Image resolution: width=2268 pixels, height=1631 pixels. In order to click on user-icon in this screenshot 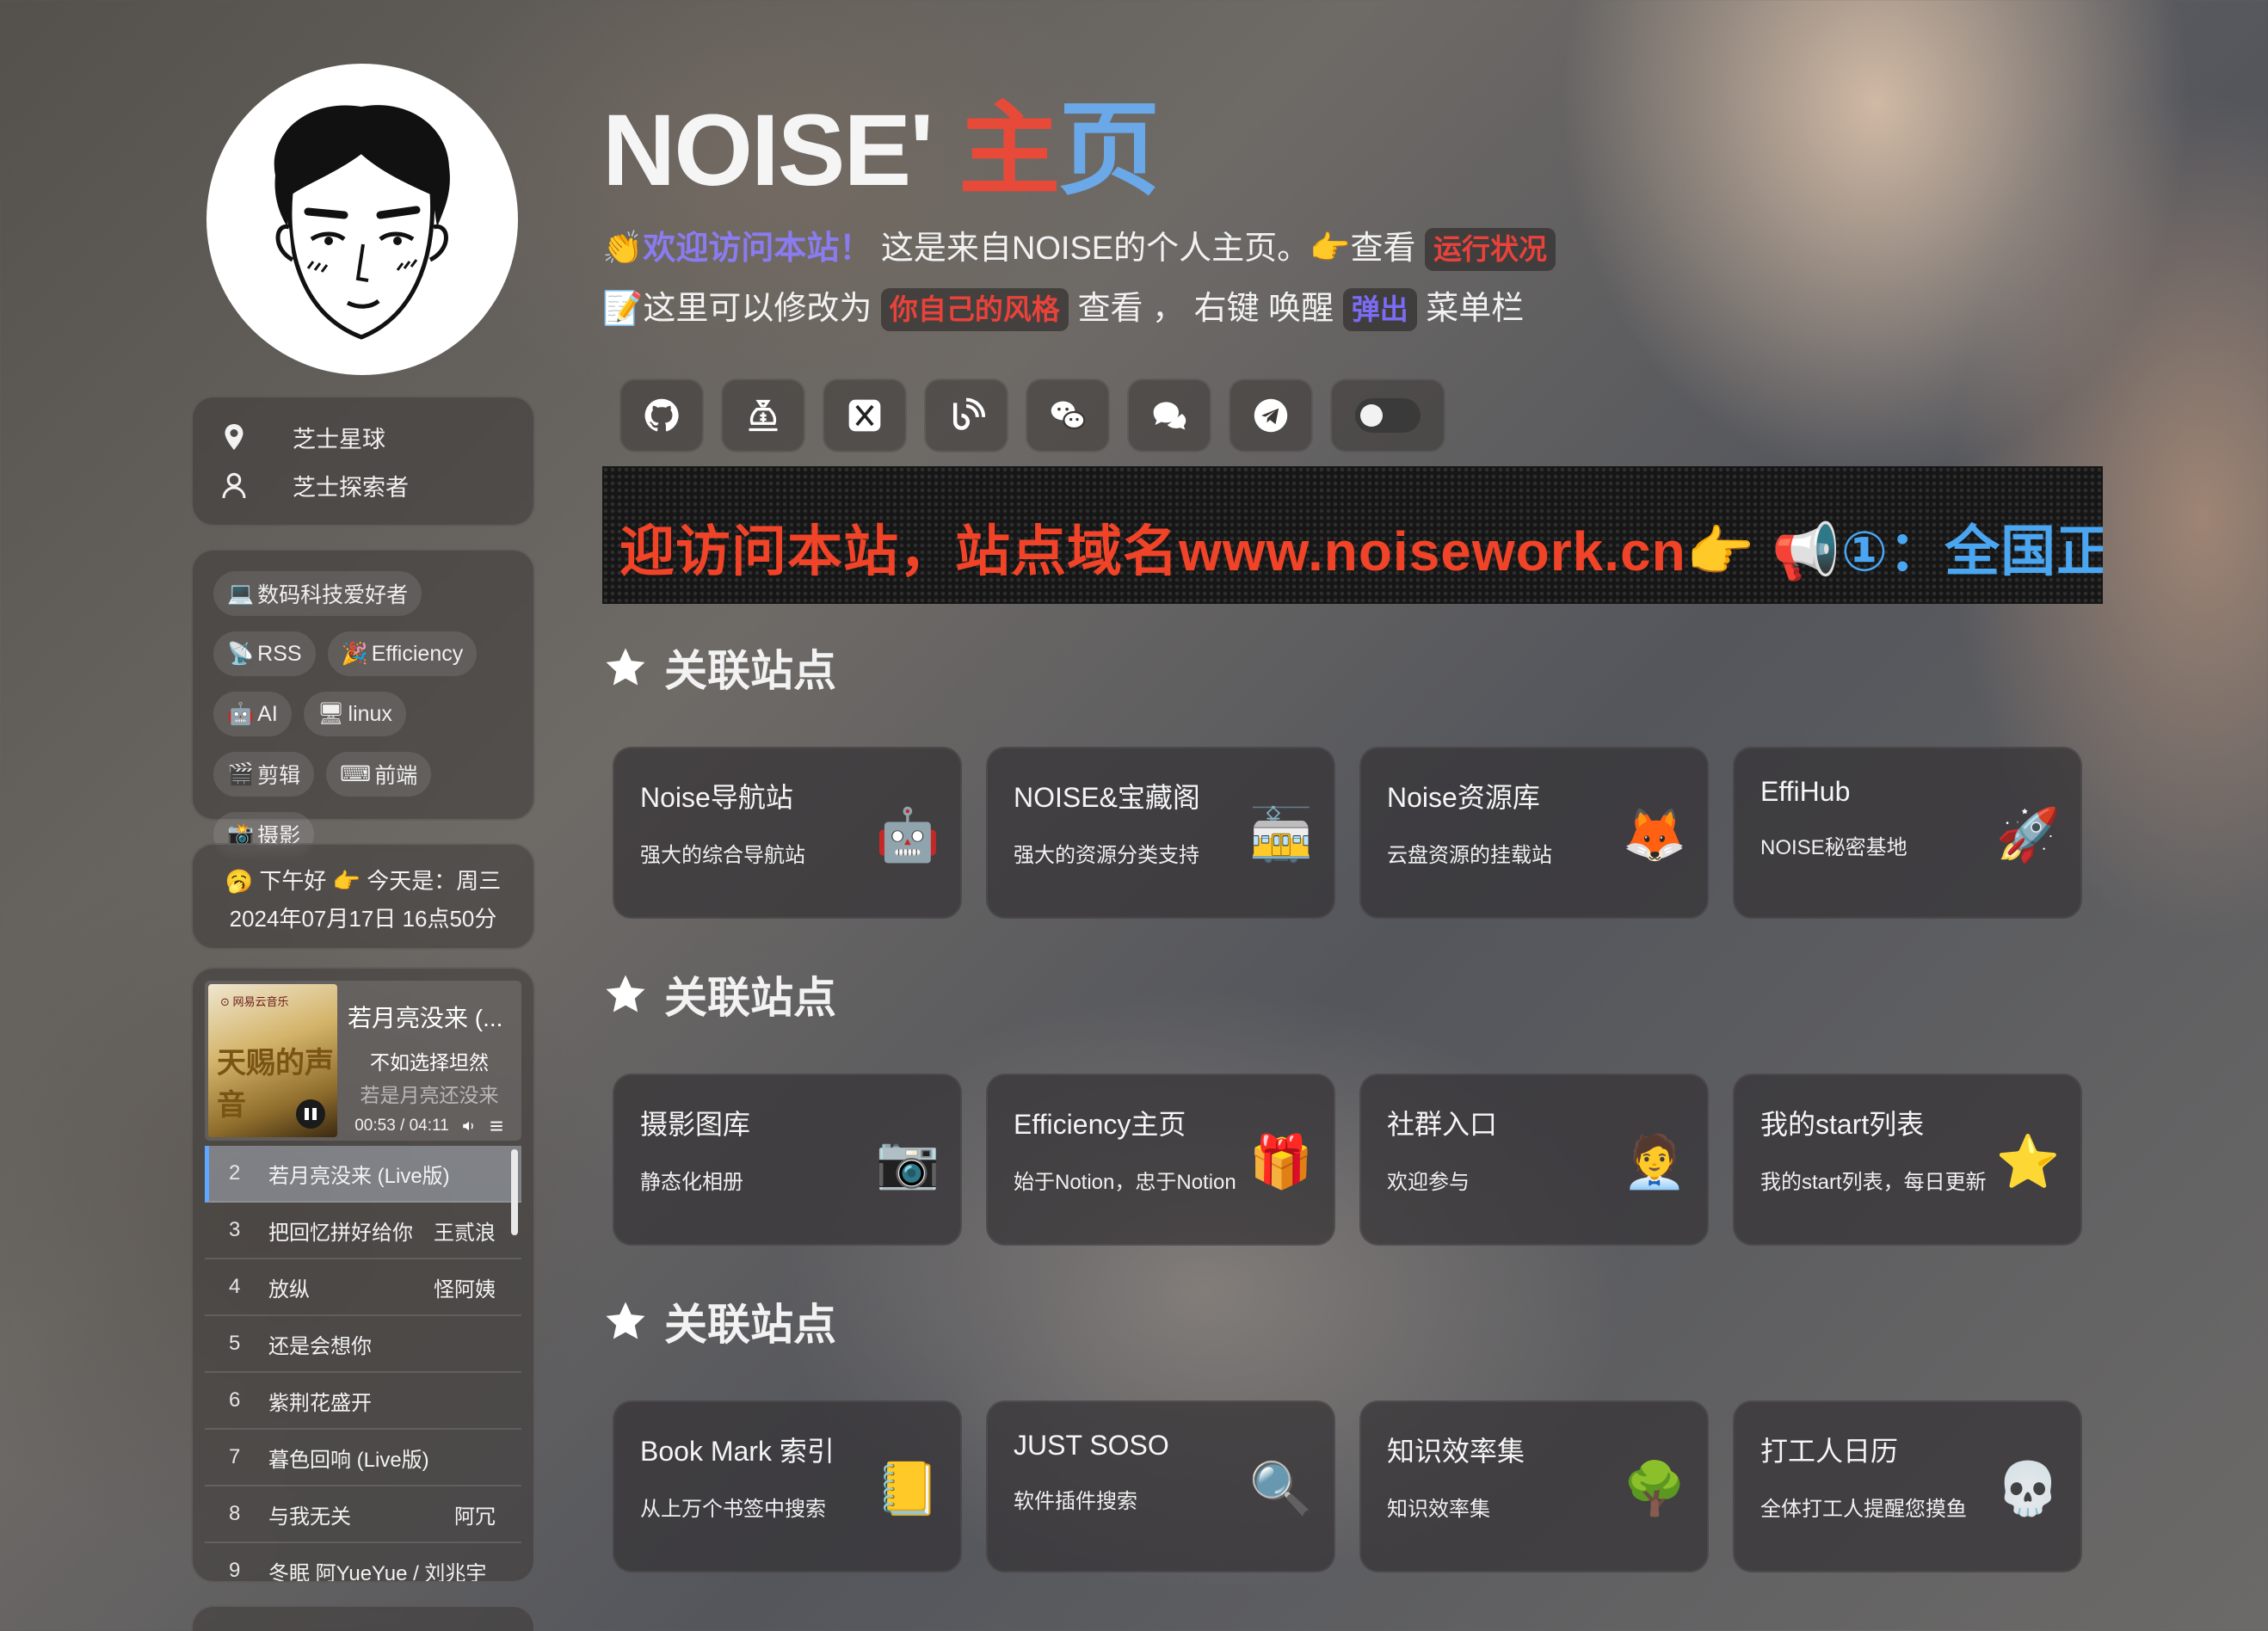, I will do `click(234, 485)`.